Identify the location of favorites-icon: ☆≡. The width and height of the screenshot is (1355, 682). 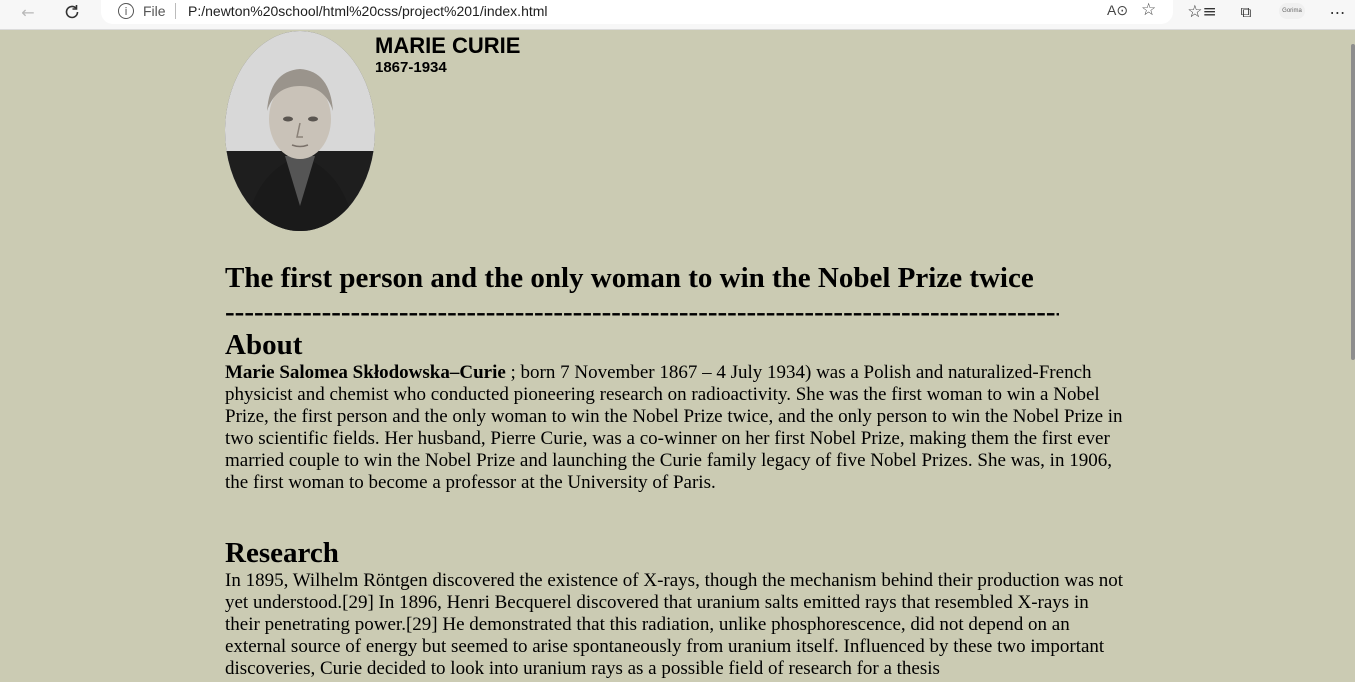
(1202, 12).